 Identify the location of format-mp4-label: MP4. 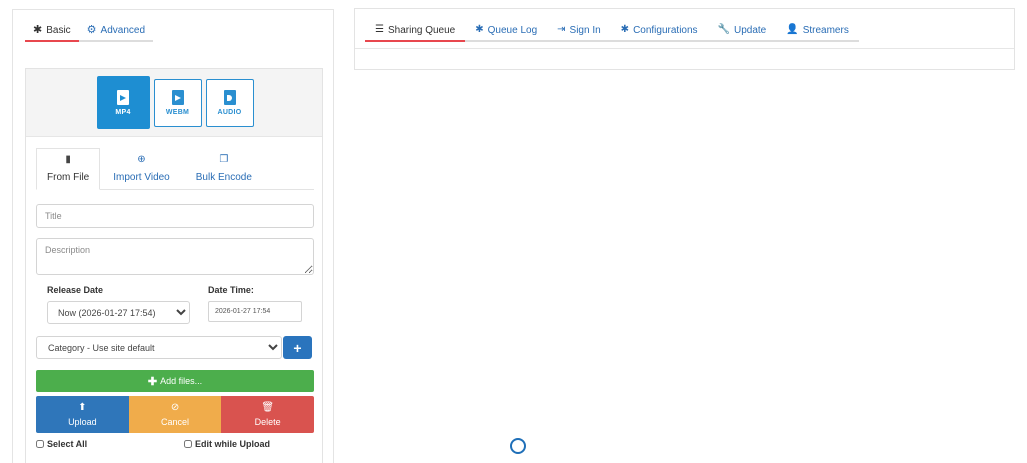
(123, 112).